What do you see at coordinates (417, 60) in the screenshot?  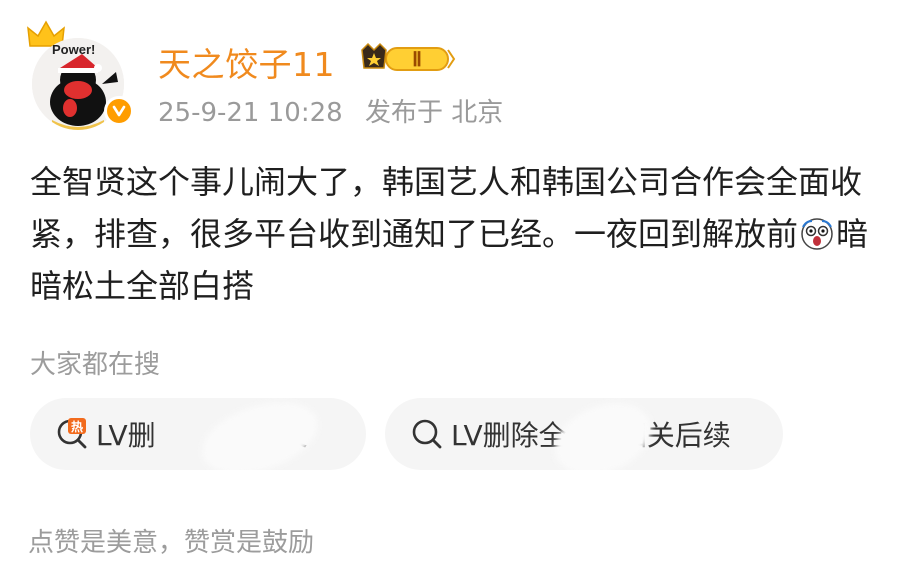 I see `level-badge-text: Ⅱ` at bounding box center [417, 60].